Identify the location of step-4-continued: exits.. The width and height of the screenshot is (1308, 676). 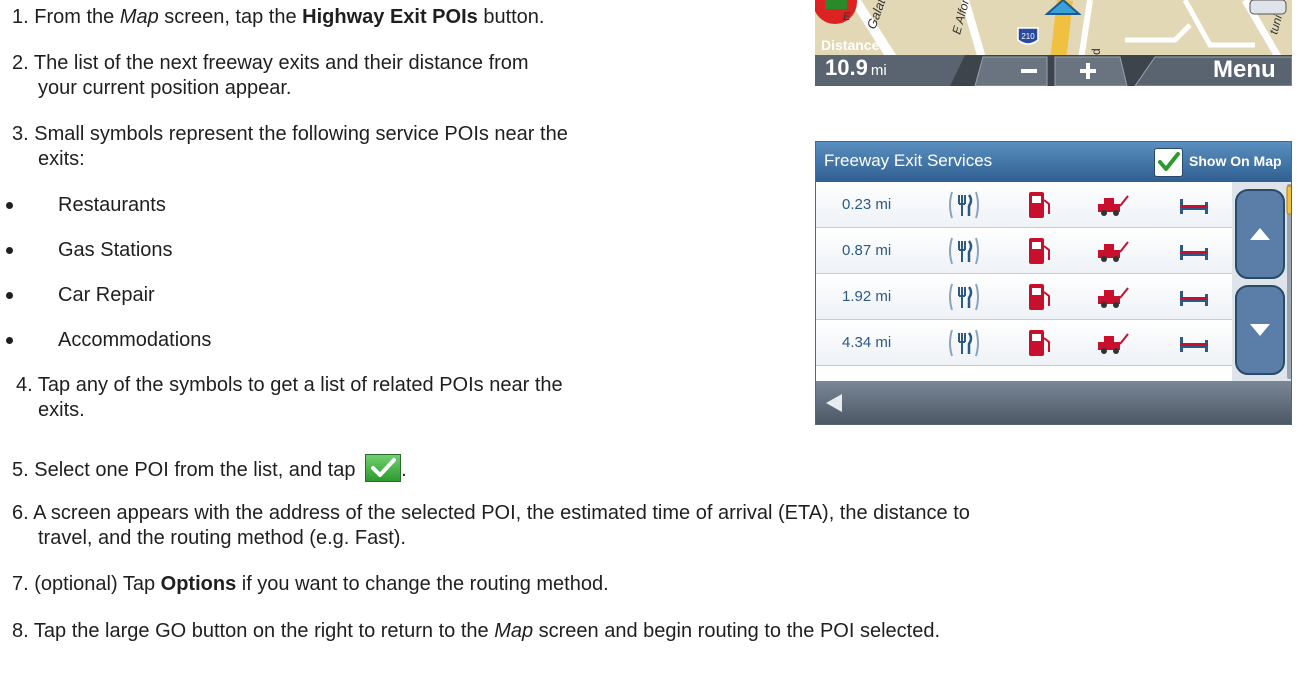
(61, 410).